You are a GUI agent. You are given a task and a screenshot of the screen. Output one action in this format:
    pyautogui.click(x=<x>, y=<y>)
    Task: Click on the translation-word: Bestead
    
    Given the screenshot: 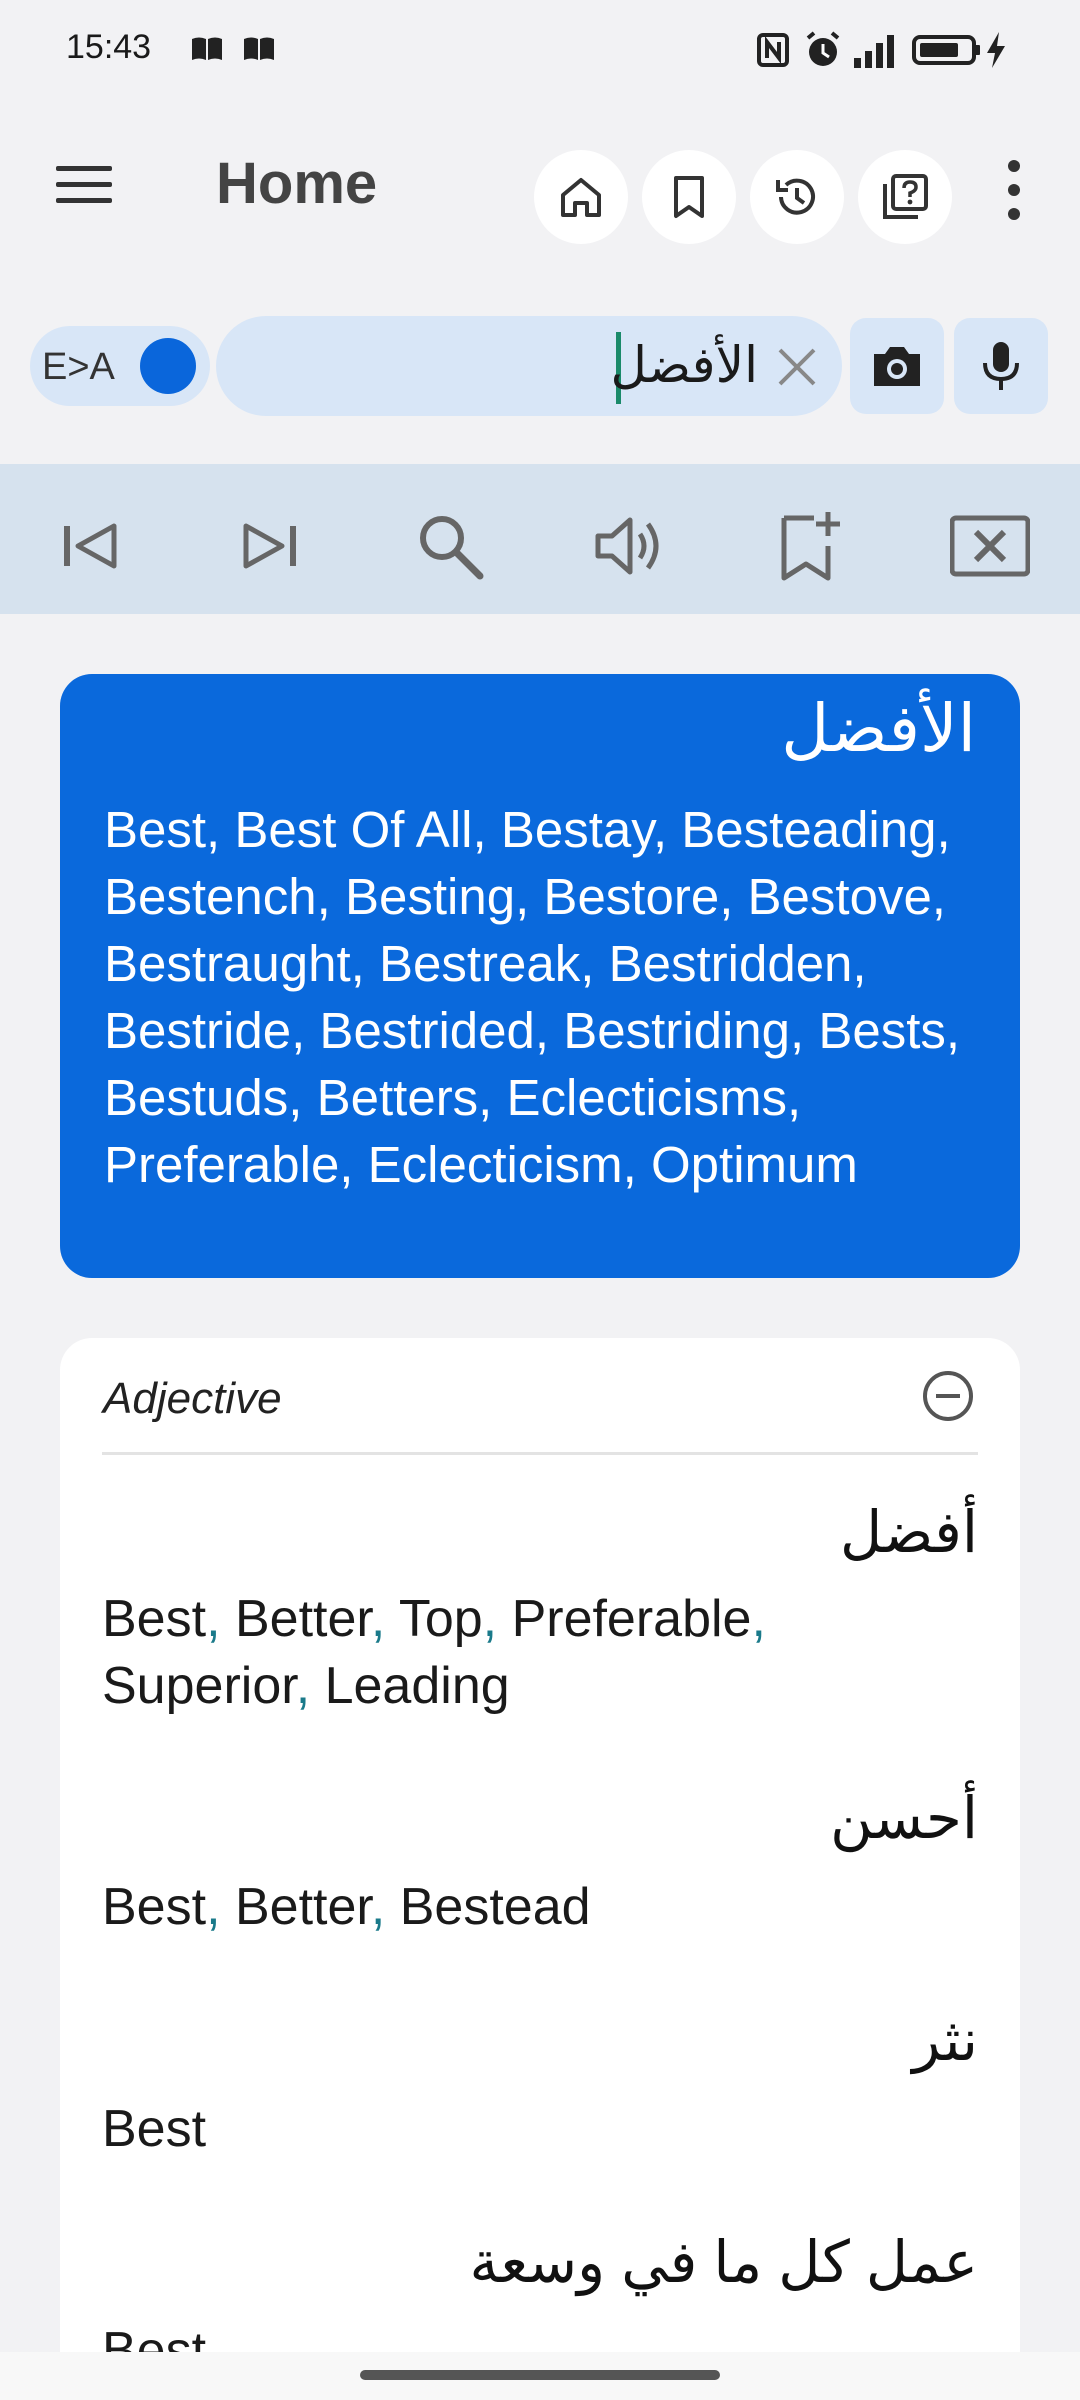 What is the action you would take?
    pyautogui.click(x=495, y=1907)
    